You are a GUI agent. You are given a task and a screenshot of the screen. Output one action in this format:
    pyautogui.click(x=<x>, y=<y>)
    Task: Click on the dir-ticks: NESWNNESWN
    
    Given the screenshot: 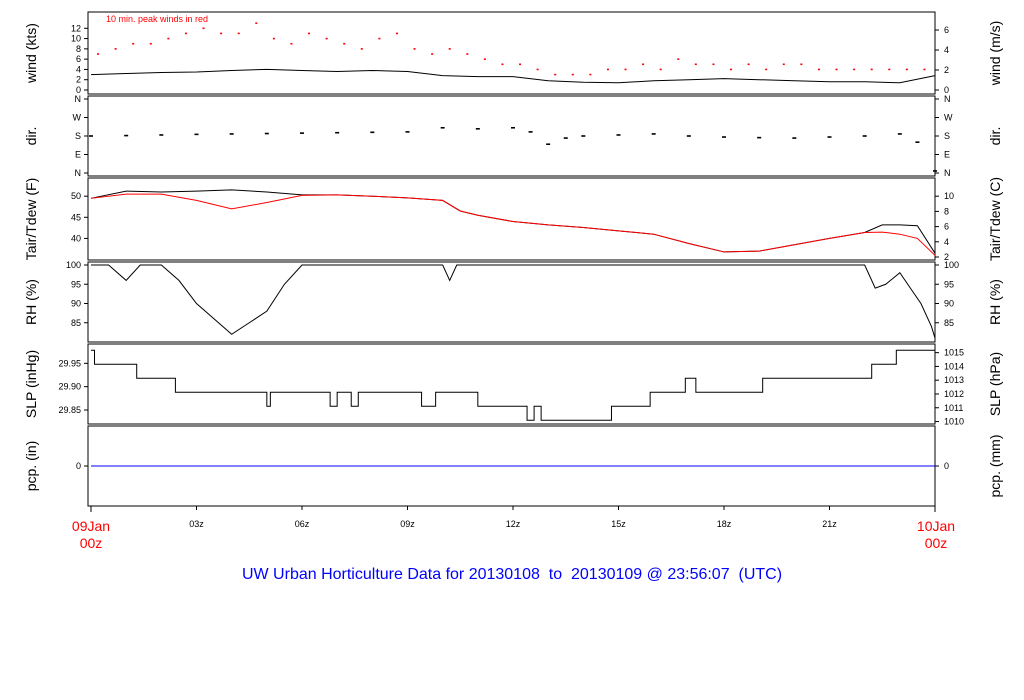 What is the action you would take?
    pyautogui.click(x=513, y=136)
    